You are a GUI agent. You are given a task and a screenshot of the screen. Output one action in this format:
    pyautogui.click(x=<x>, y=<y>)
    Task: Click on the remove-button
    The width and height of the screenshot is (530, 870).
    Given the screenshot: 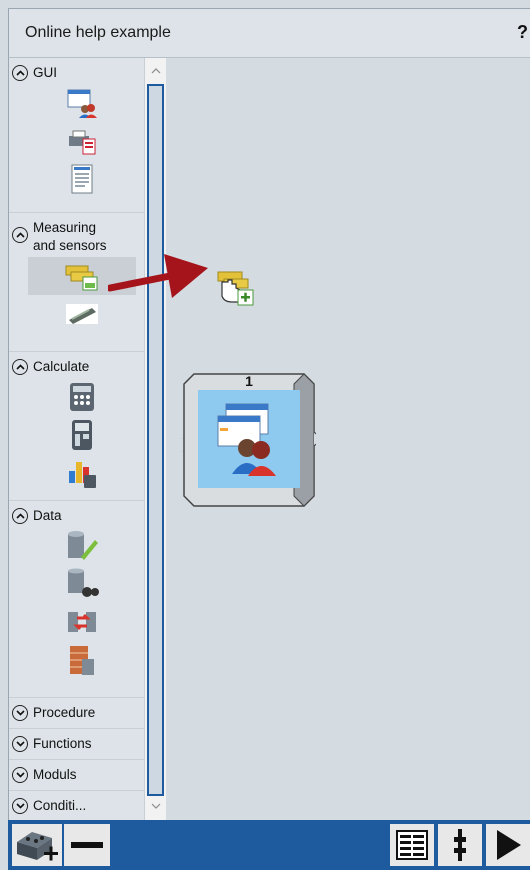 What is the action you would take?
    pyautogui.click(x=87, y=845)
    